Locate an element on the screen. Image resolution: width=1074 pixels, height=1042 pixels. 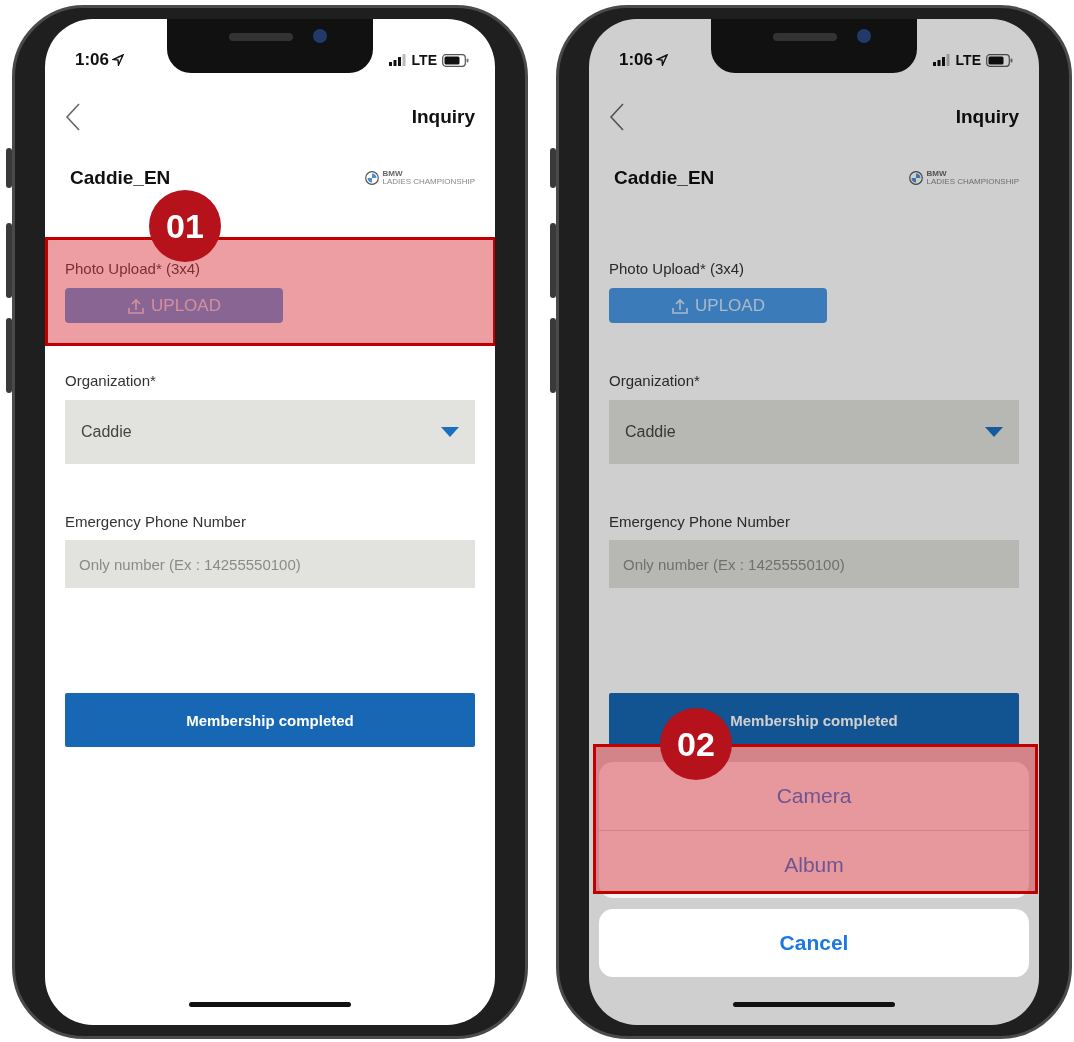
step-badge: 01 is located at coordinates (185, 226).